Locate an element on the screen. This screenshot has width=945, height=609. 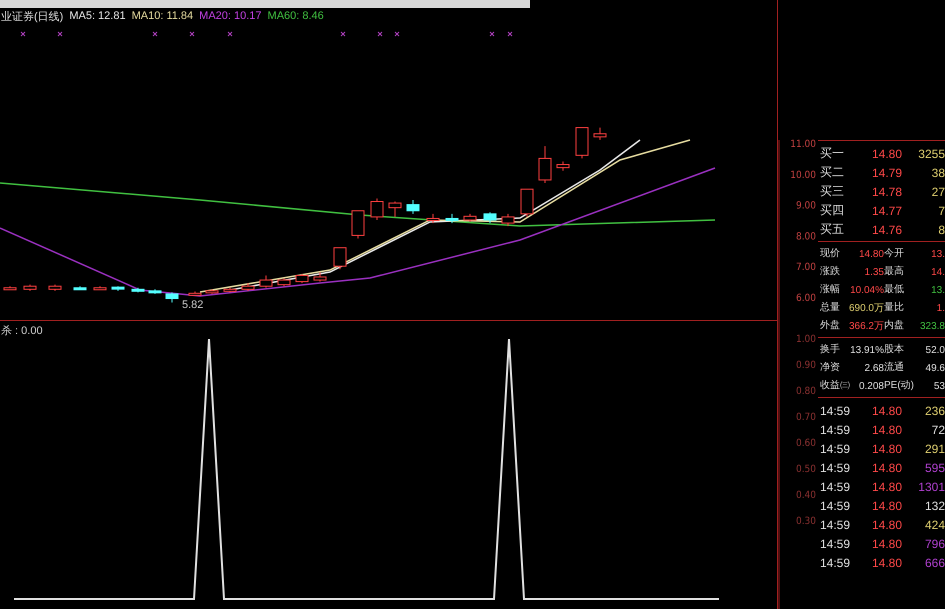
bid-label: 买二 is located at coordinates (832, 172).